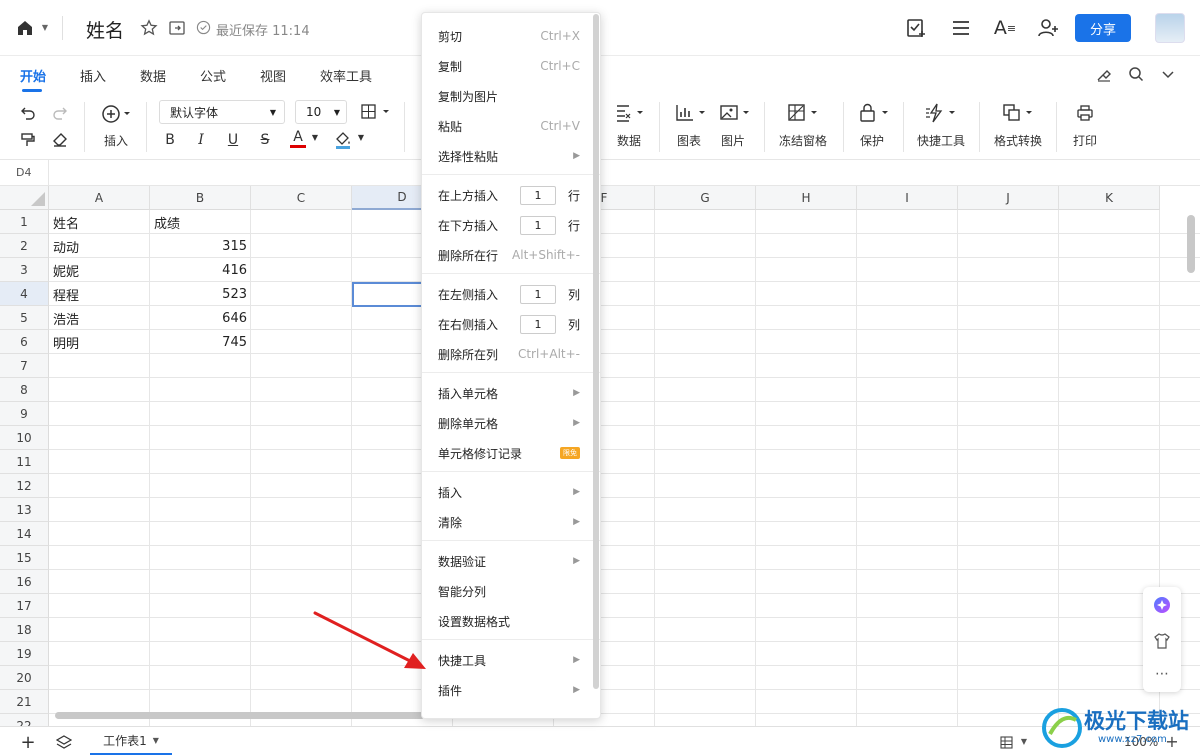  What do you see at coordinates (961, 28) in the screenshot?
I see `menu-icon` at bounding box center [961, 28].